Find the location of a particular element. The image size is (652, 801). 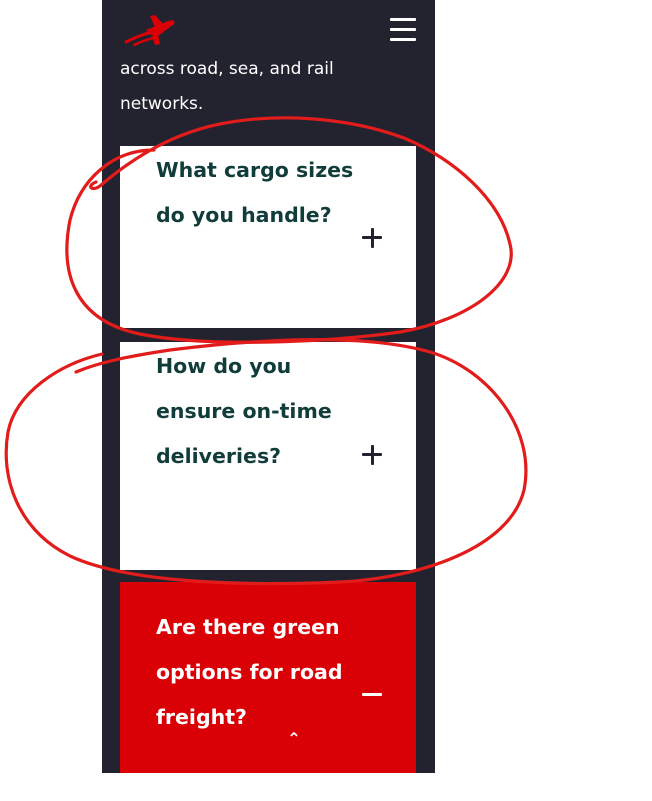

hamburger-menu-icon is located at coordinates (403, 30).